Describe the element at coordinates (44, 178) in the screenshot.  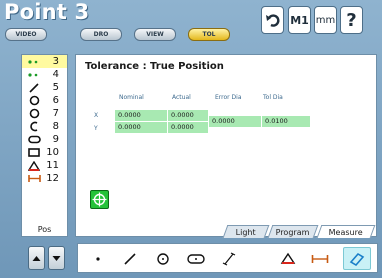
I see `feature-item-12: 12` at that location.